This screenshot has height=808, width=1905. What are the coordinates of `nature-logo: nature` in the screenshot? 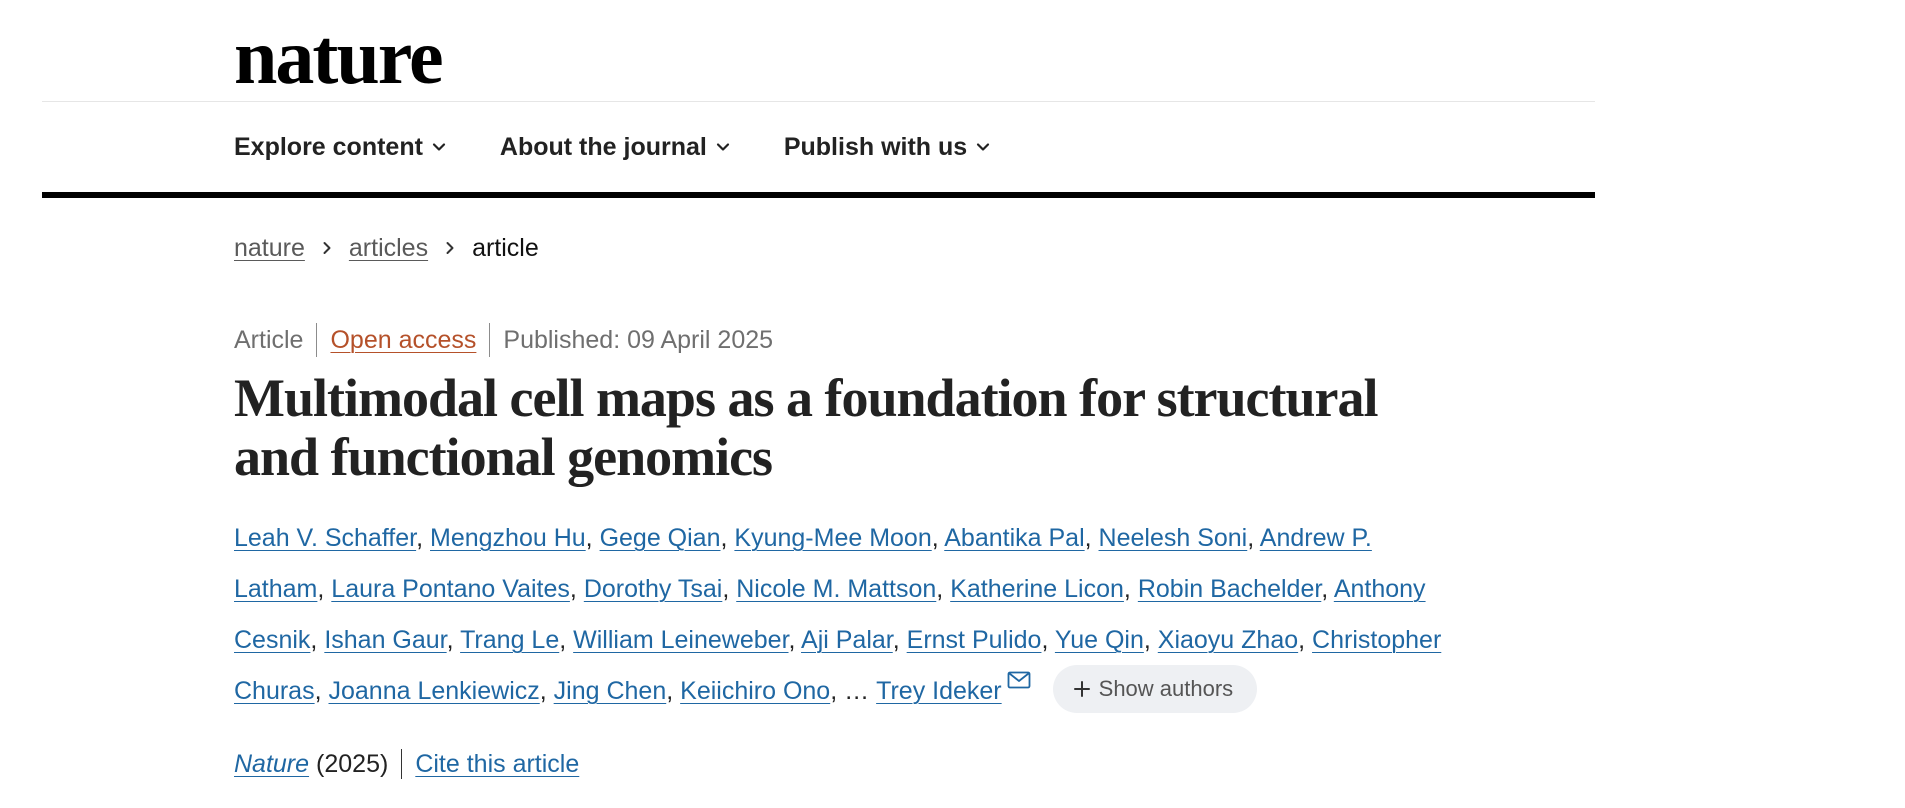 It's located at (339, 57).